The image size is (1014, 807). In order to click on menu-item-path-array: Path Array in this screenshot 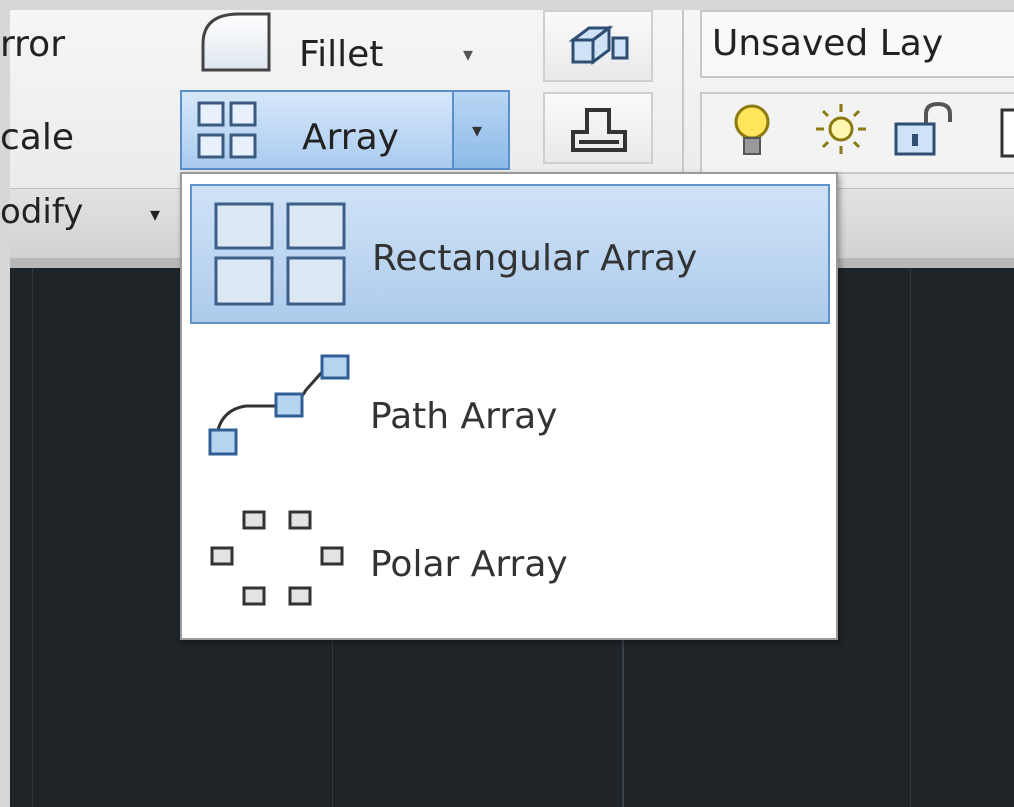, I will do `click(510, 404)`.